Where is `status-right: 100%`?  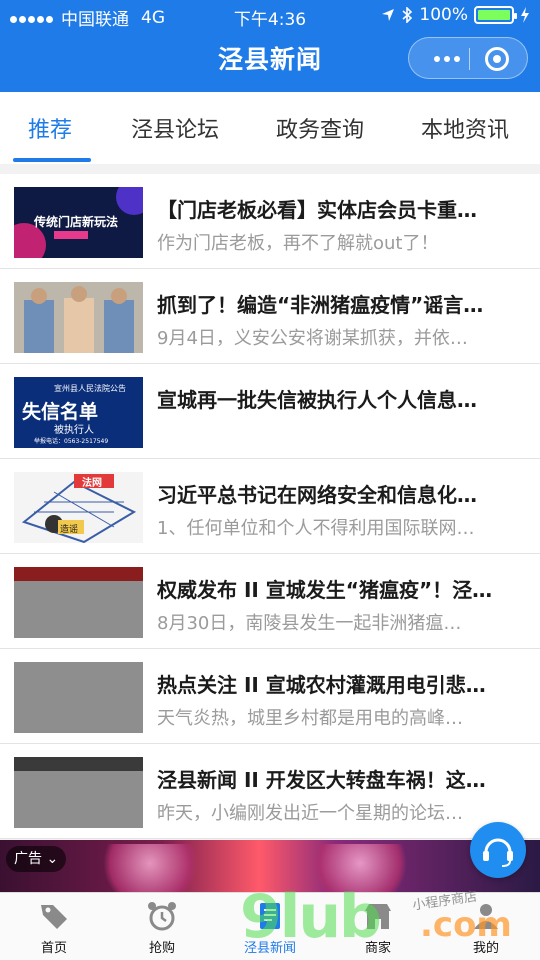 status-right: 100% is located at coordinates (455, 15).